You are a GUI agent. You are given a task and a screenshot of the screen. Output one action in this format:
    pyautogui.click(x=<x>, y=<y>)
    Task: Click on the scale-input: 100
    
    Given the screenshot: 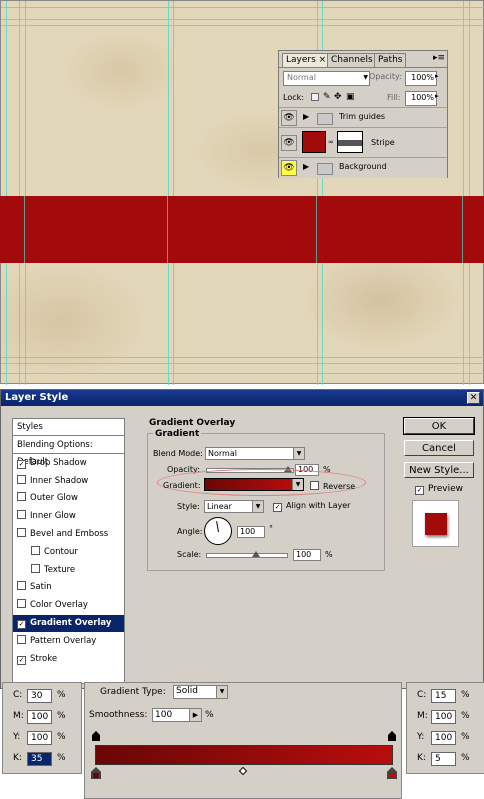 What is the action you would take?
    pyautogui.click(x=307, y=555)
    